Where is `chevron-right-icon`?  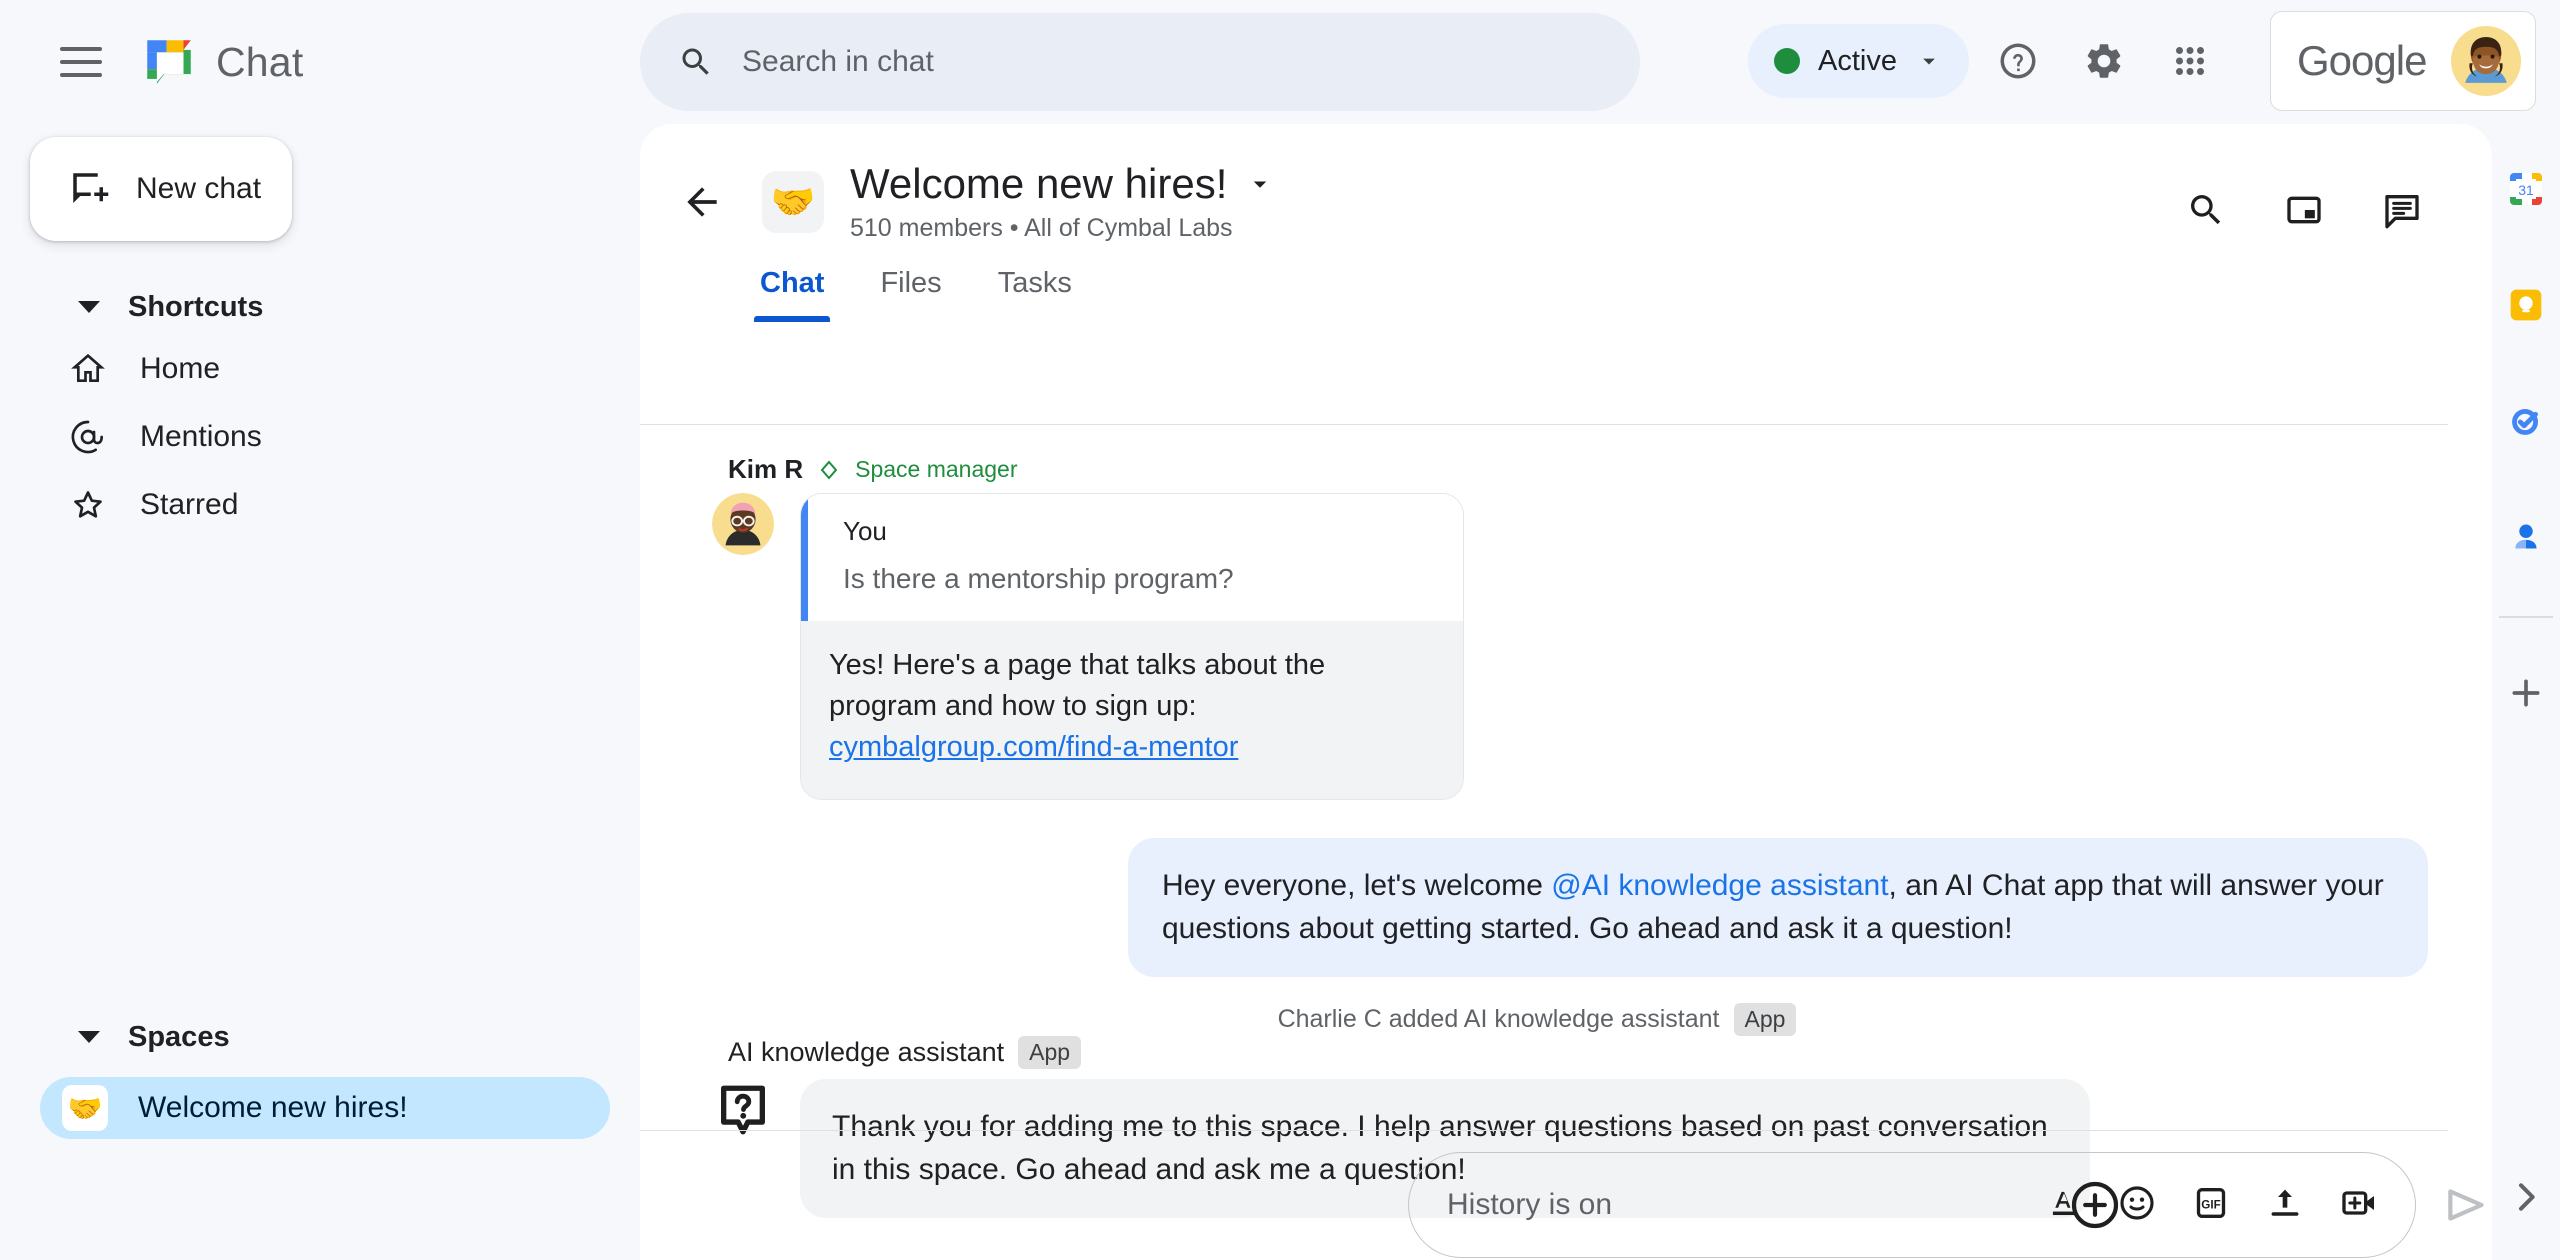 chevron-right-icon is located at coordinates (2527, 1197).